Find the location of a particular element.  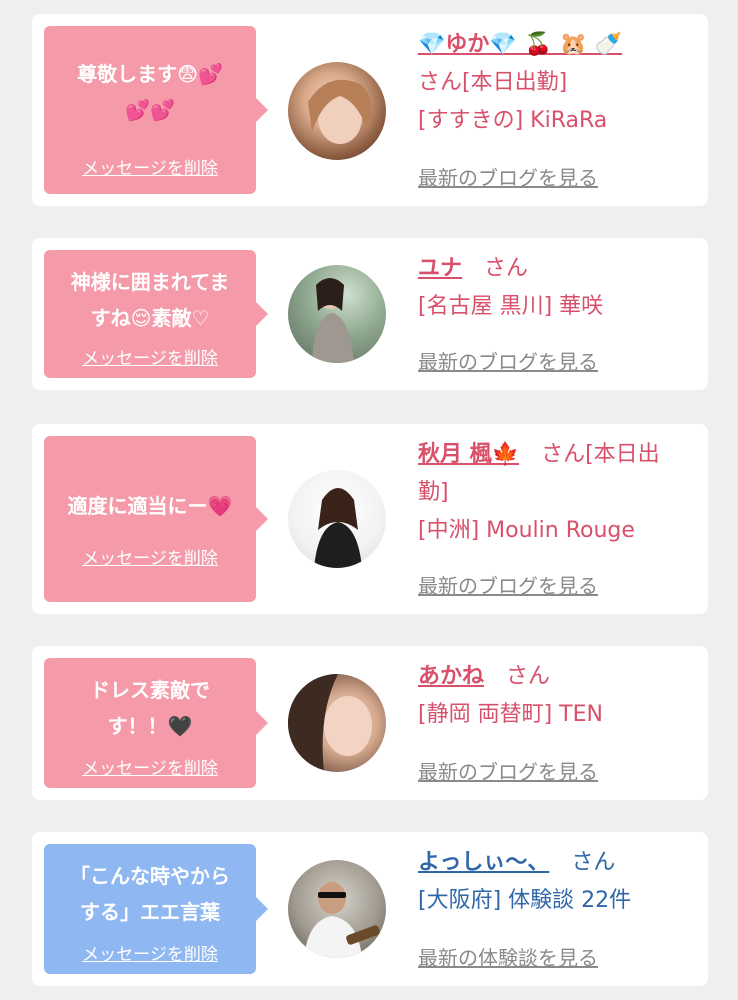

review-count: [大阪府] 体験談 22件 is located at coordinates (525, 900).